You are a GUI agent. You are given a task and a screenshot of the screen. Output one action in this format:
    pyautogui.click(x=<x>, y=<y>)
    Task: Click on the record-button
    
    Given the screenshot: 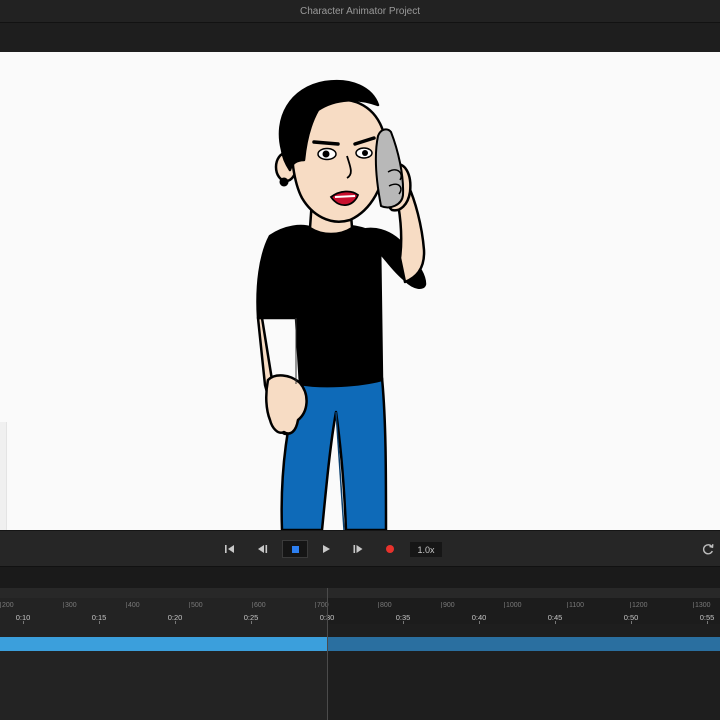 What is the action you would take?
    pyautogui.click(x=390, y=549)
    